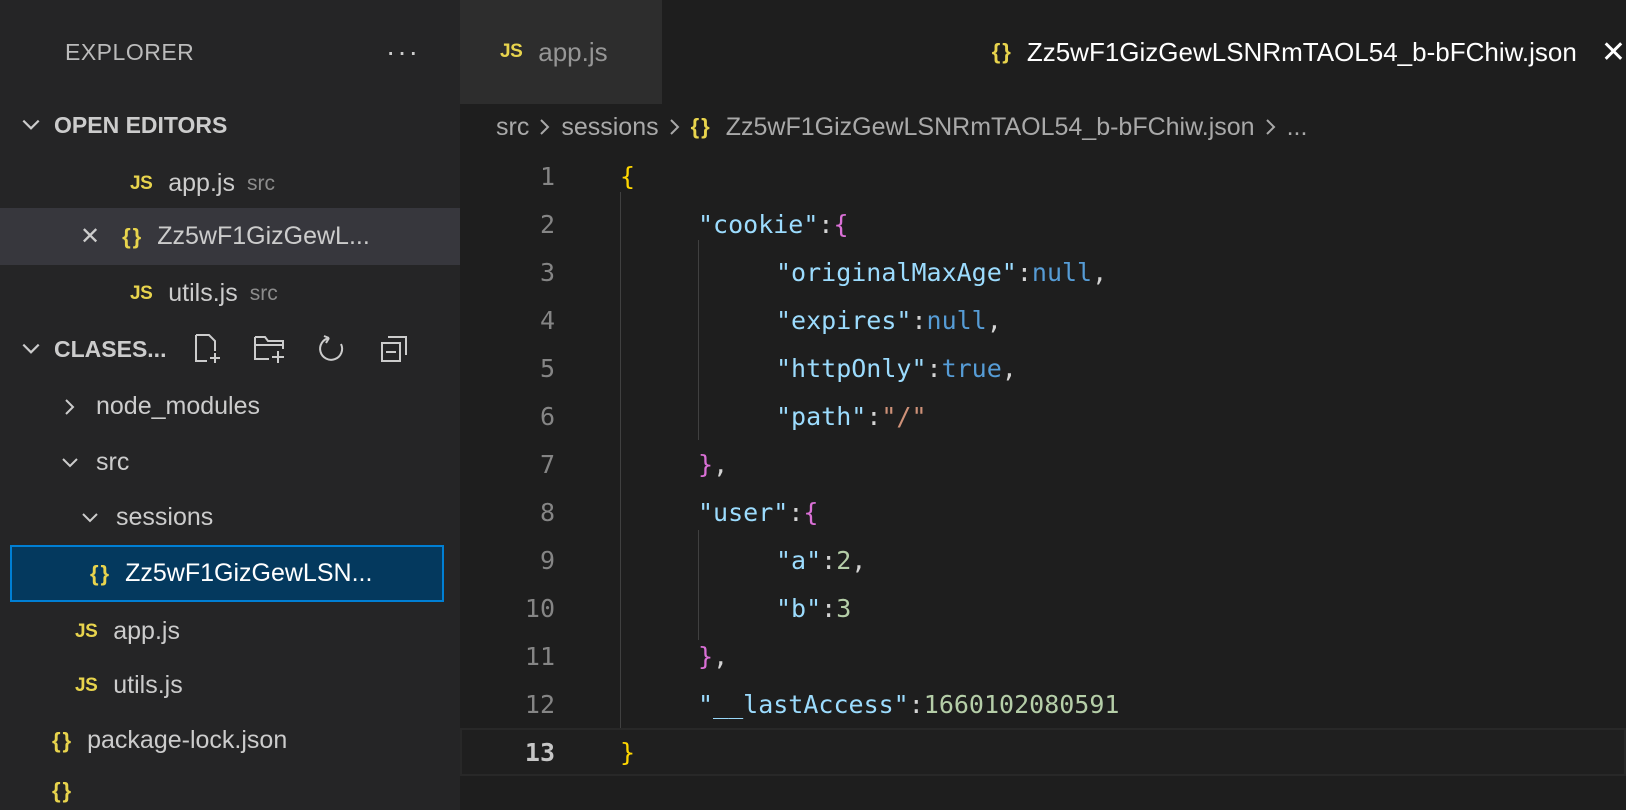 The height and width of the screenshot is (810, 1626). Describe the element at coordinates (1043, 320) in the screenshot. I see `code-line: 4 "expires":null,` at that location.